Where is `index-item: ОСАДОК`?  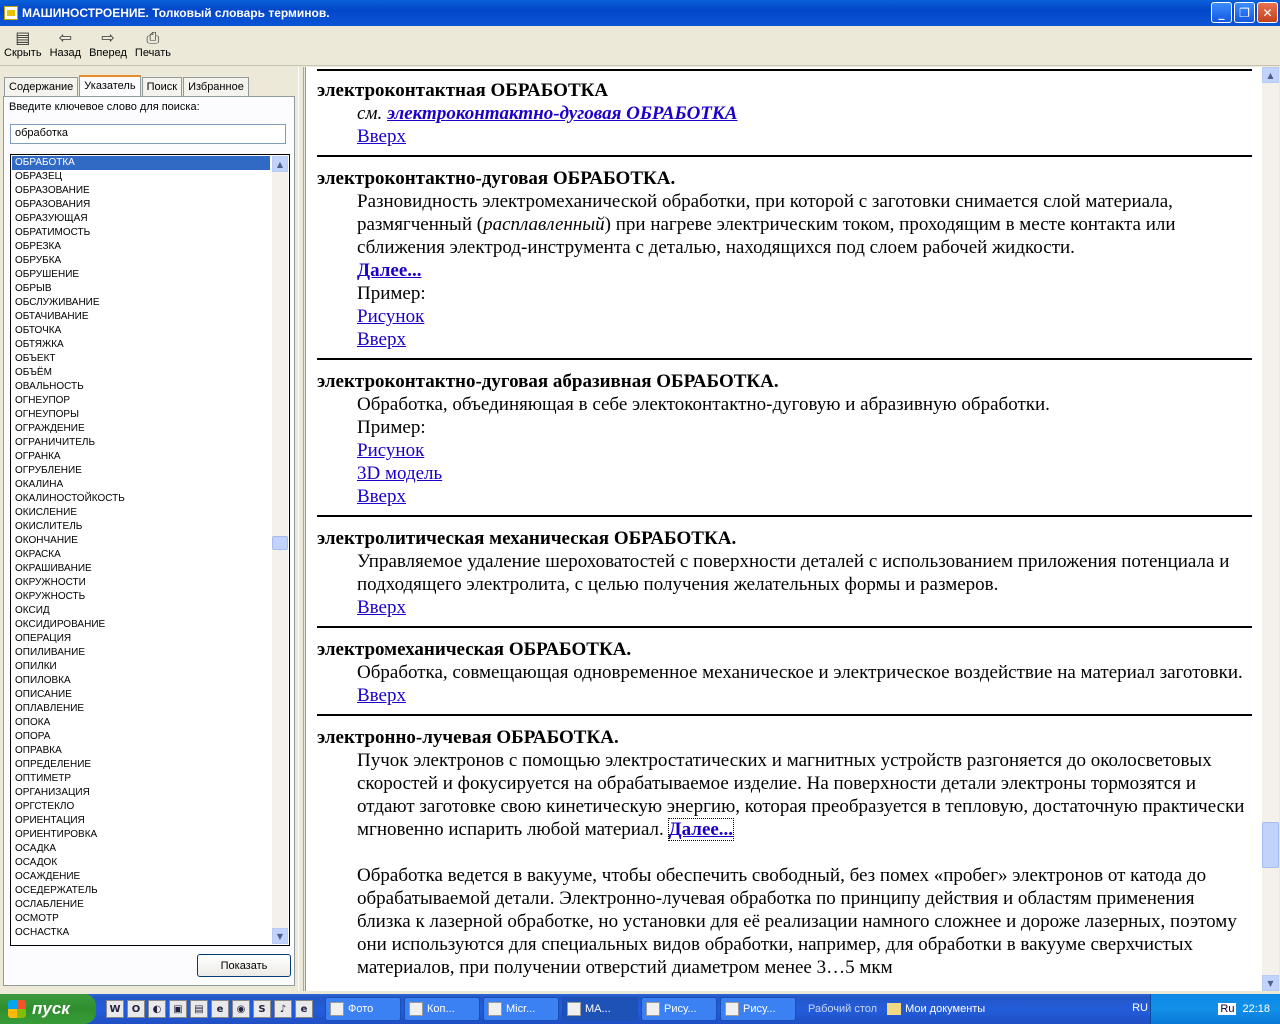 index-item: ОСАДОК is located at coordinates (141, 863).